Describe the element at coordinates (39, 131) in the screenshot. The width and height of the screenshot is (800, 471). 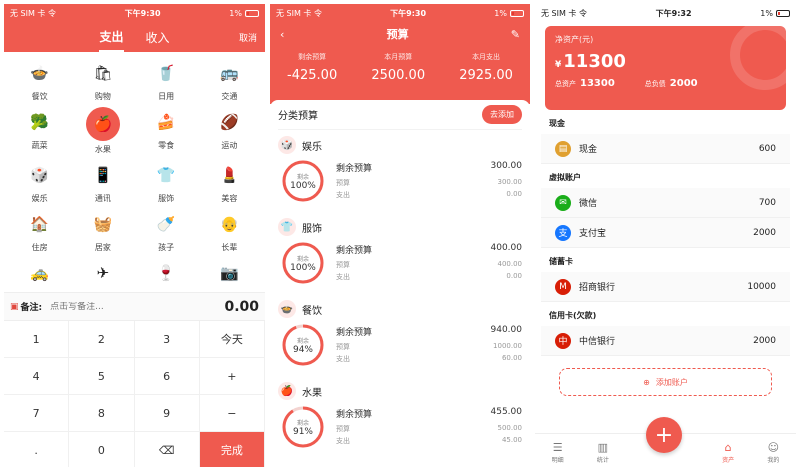
I see `category-item: 🥦 蔬菜` at that location.